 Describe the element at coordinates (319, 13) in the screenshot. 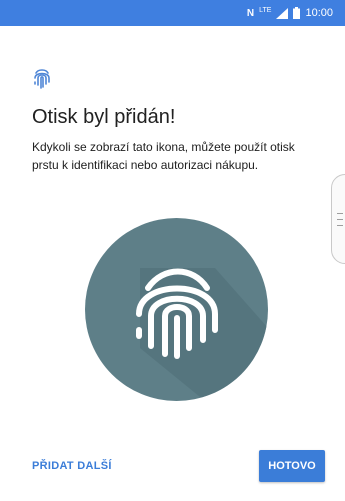

I see `clock: 10:00` at that location.